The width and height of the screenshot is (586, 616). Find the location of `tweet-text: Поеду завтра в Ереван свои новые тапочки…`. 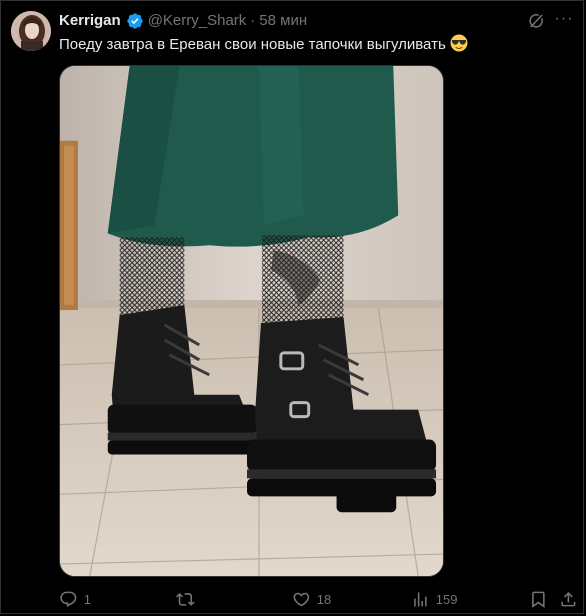

tweet-text: Поеду завтра в Ереван свои новые тапочки… is located at coordinates (314, 44).